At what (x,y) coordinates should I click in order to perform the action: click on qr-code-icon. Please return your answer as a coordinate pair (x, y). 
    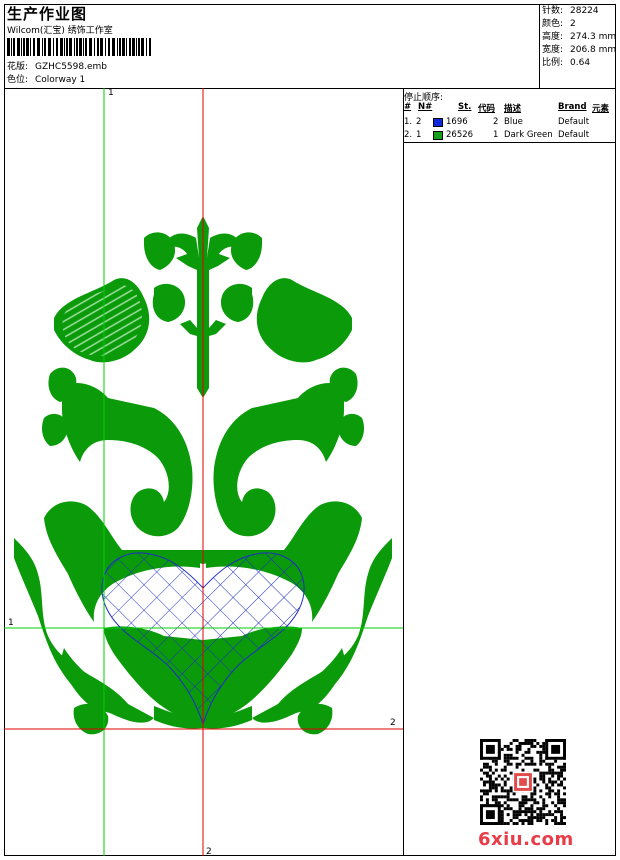
    Looking at the image, I should click on (523, 782).